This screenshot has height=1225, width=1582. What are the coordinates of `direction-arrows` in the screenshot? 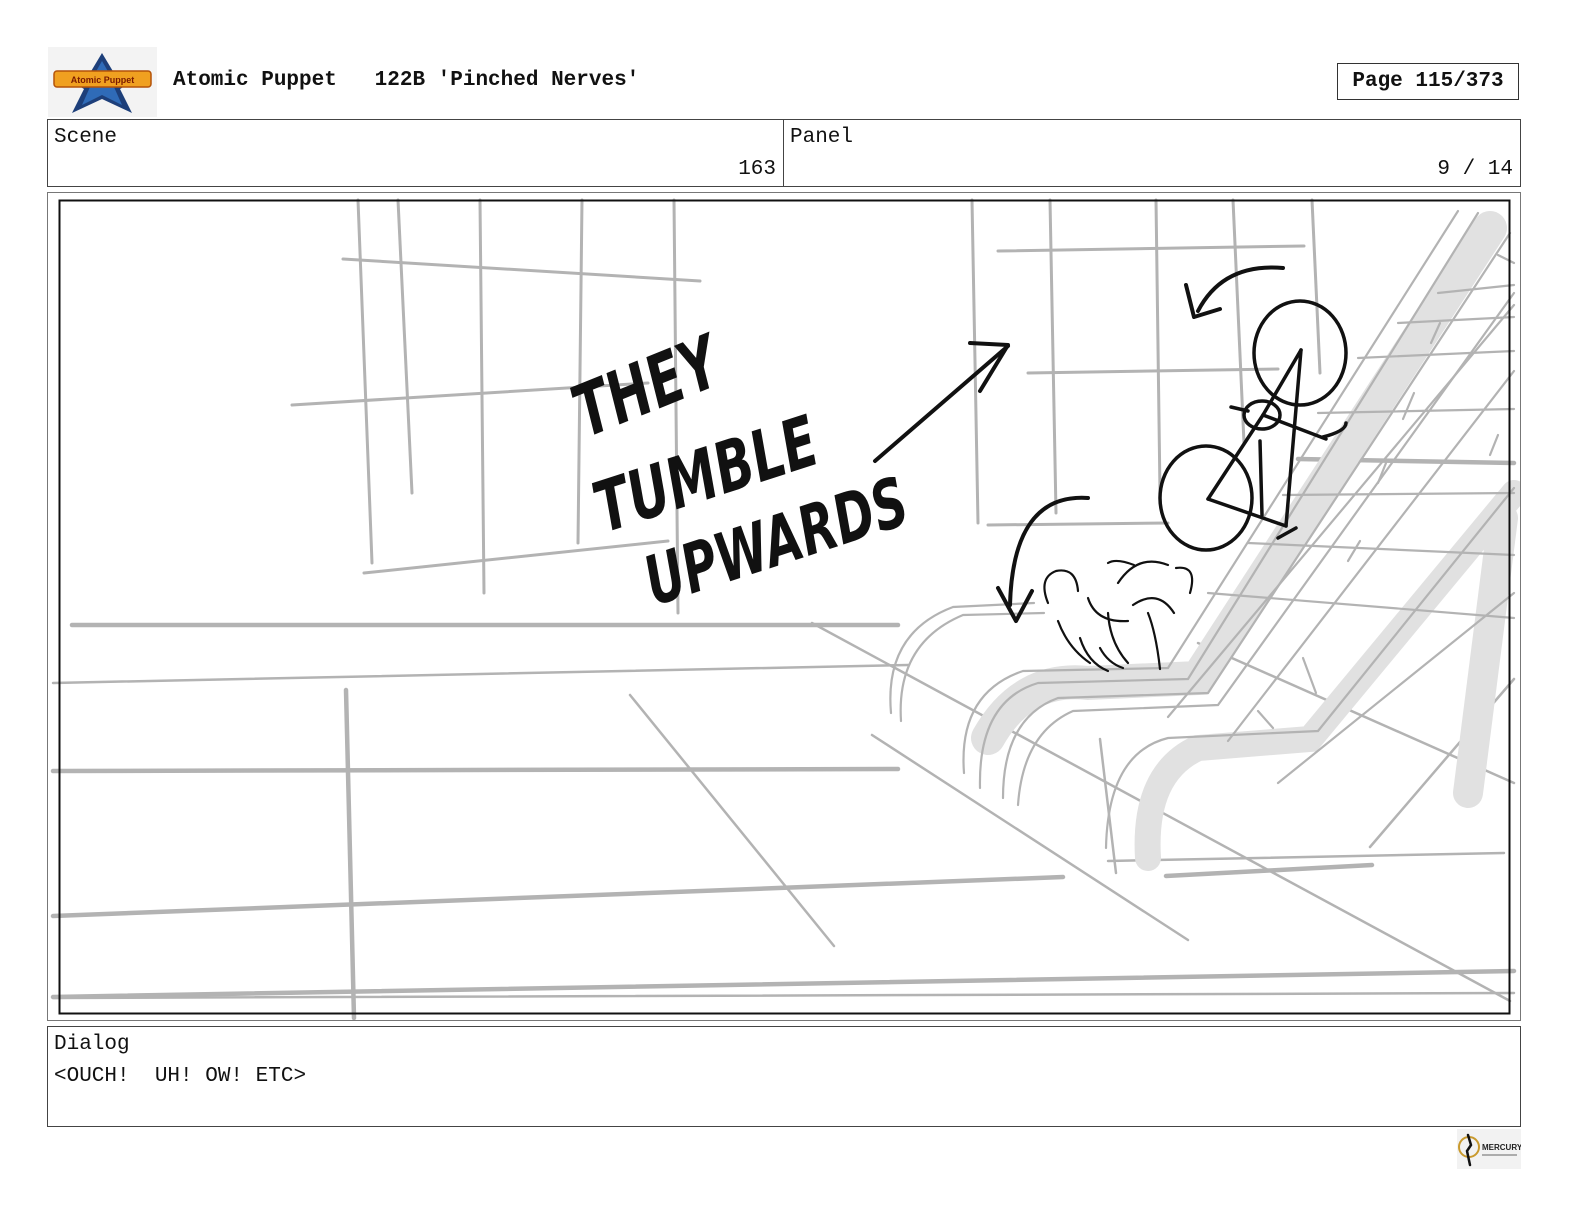 It's located at (1079, 444).